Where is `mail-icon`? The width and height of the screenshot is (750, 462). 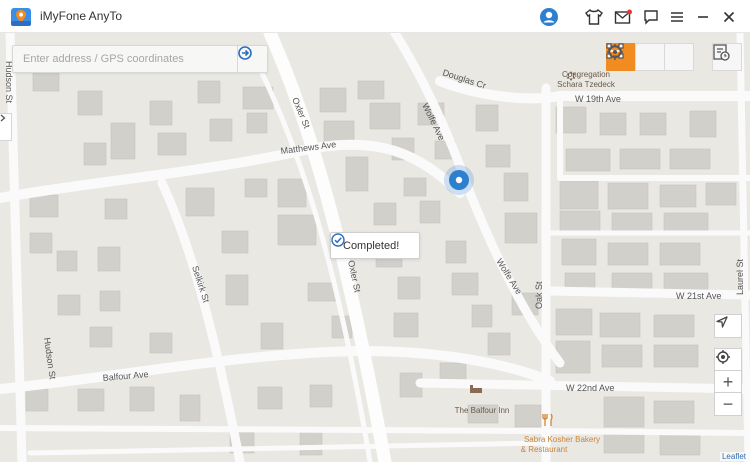 mail-icon is located at coordinates (623, 16).